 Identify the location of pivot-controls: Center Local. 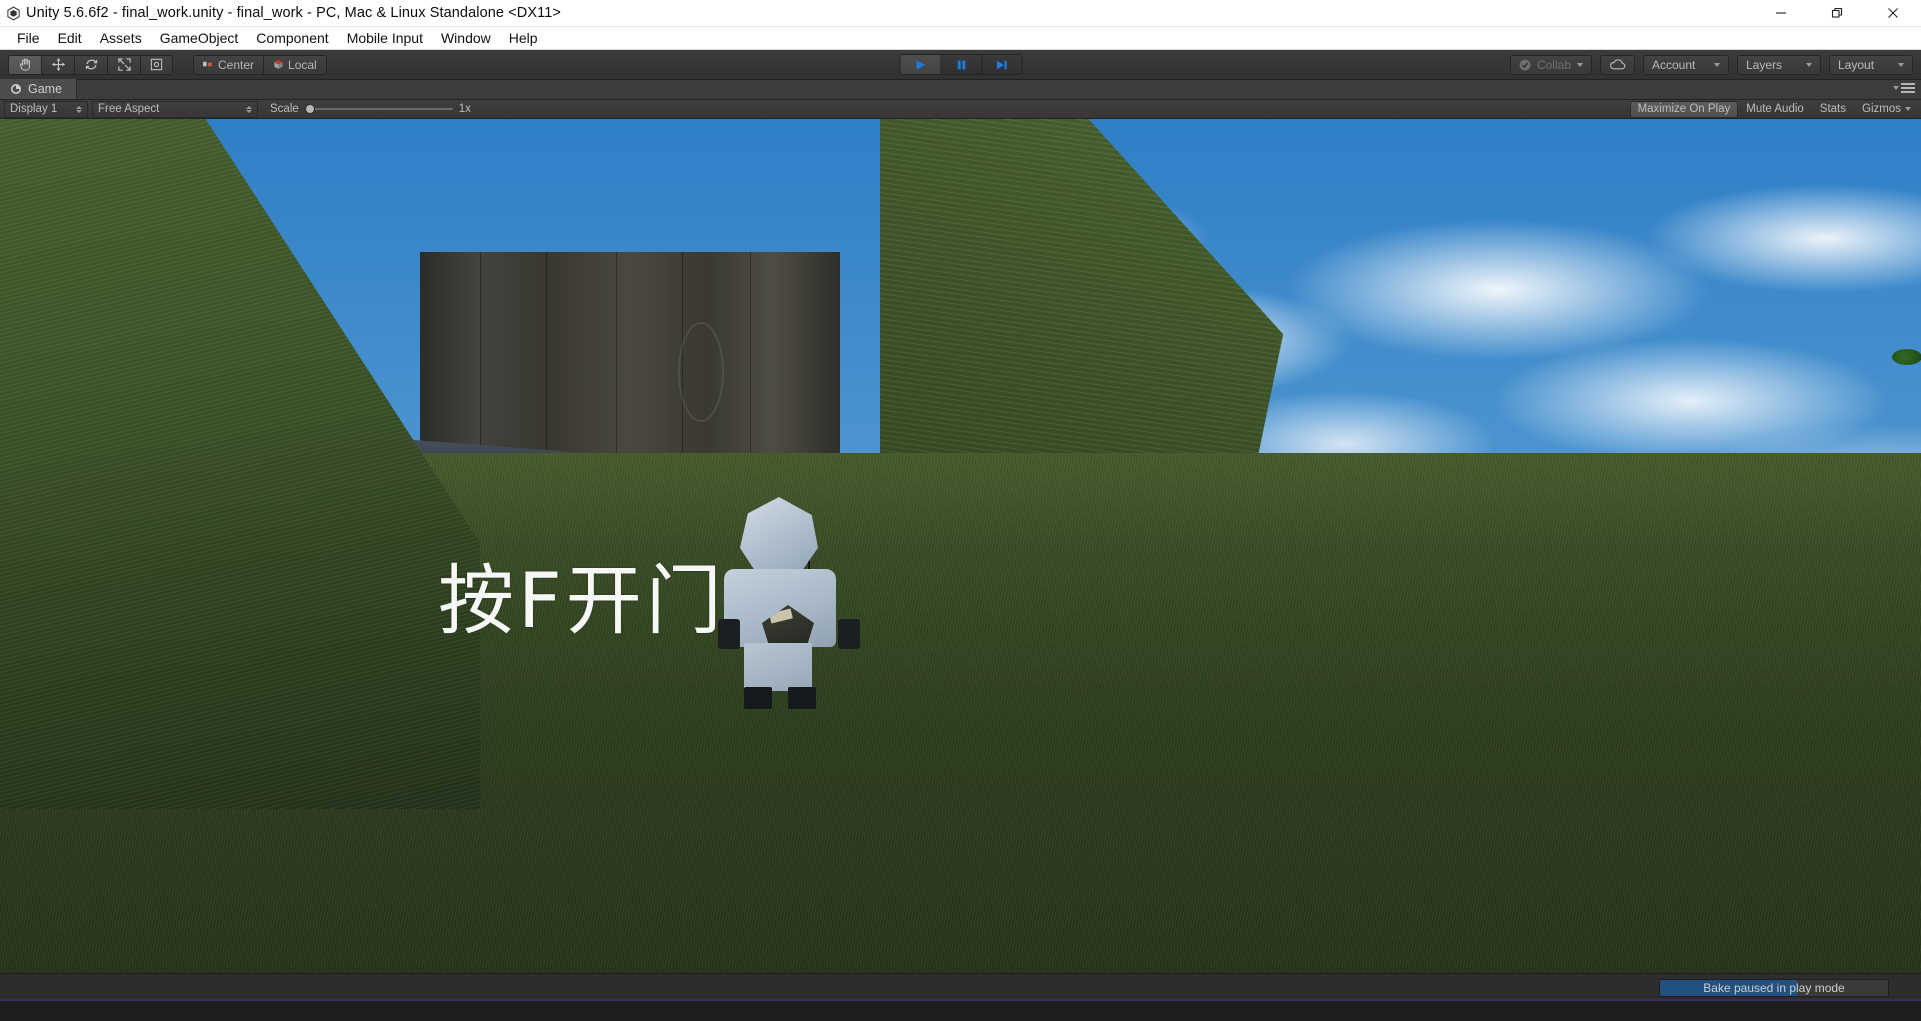
(260, 64).